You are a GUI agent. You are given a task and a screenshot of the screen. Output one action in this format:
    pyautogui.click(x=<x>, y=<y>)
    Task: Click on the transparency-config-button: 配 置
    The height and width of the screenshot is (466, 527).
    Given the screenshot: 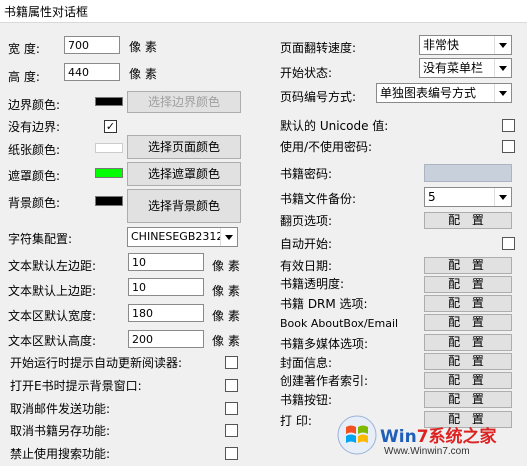 What is the action you would take?
    pyautogui.click(x=468, y=284)
    